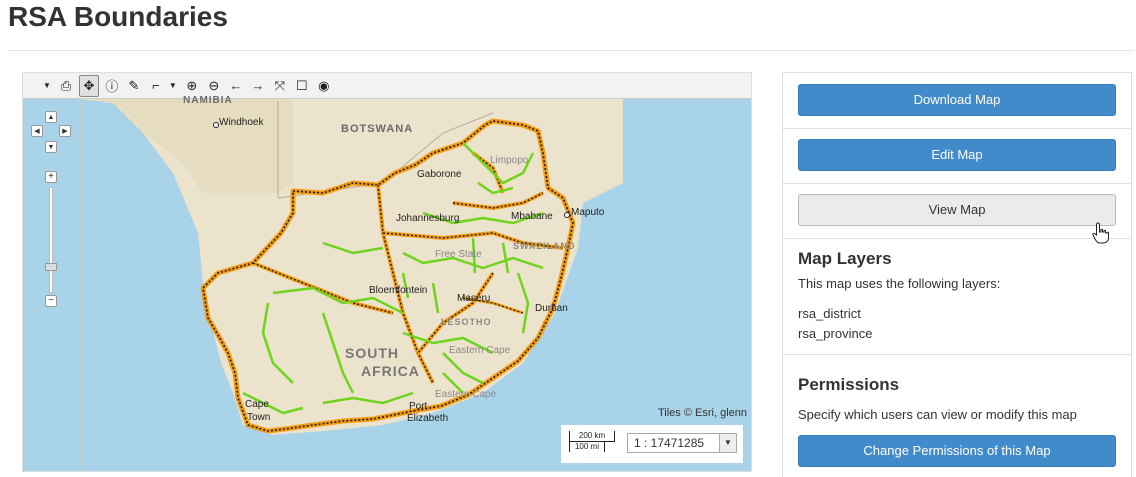  Describe the element at coordinates (480, 350) in the screenshot. I see `map-label-eastern-cape: Eastern Cape` at that location.